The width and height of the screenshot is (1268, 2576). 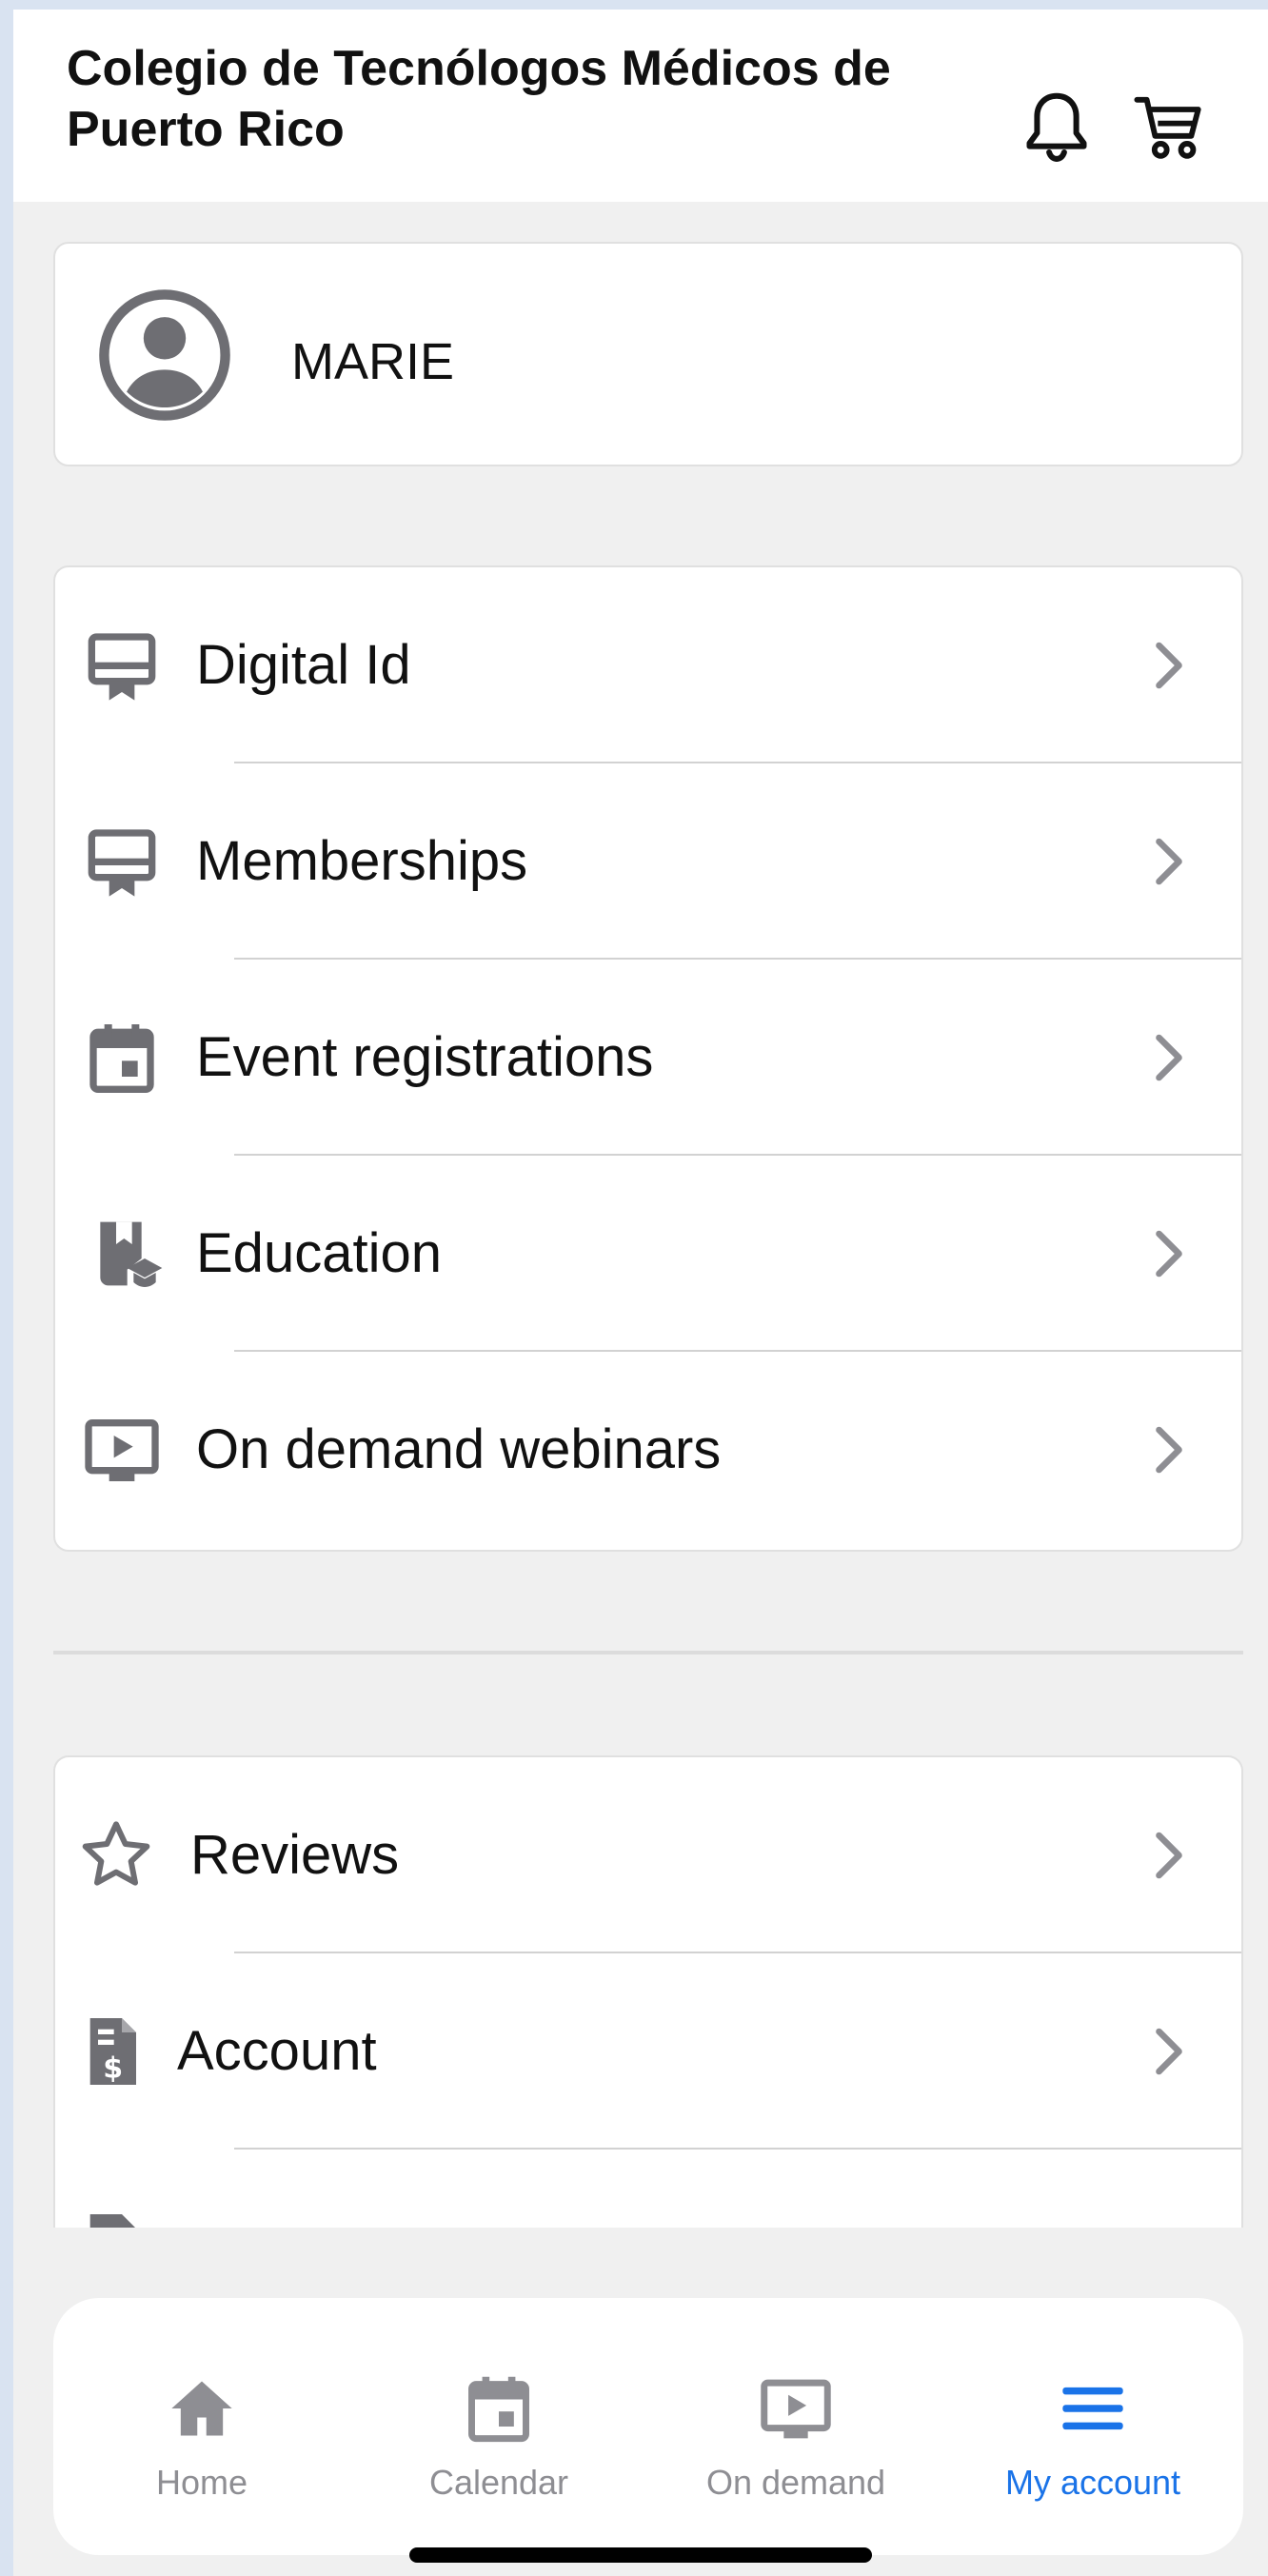 I want to click on menu-icon, so click(x=1093, y=2408).